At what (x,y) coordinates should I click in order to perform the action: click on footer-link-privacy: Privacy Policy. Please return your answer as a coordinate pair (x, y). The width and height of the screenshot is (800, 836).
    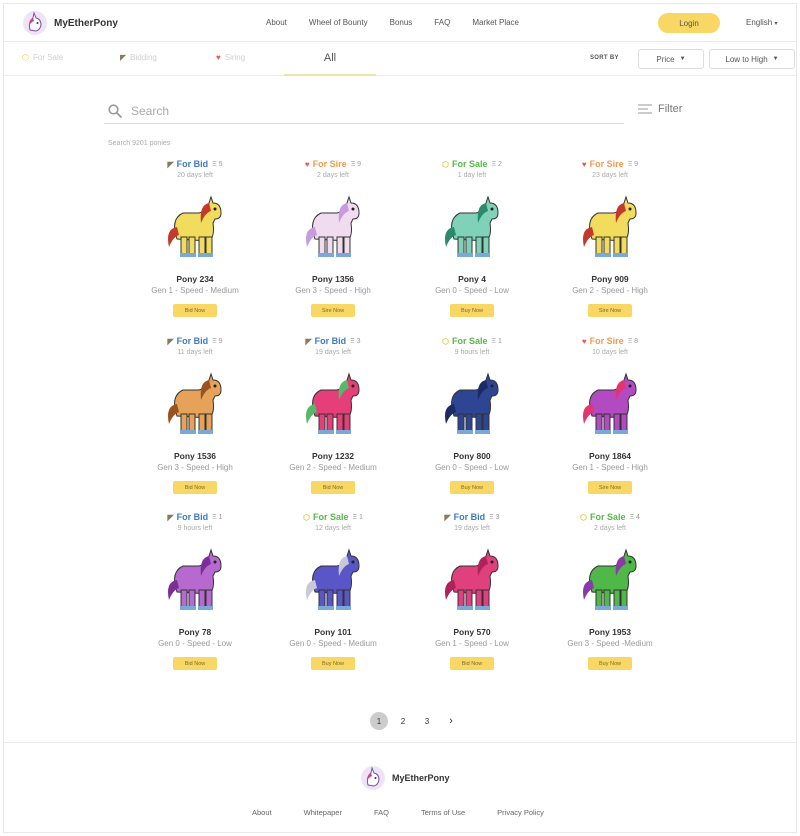
    Looking at the image, I should click on (520, 812).